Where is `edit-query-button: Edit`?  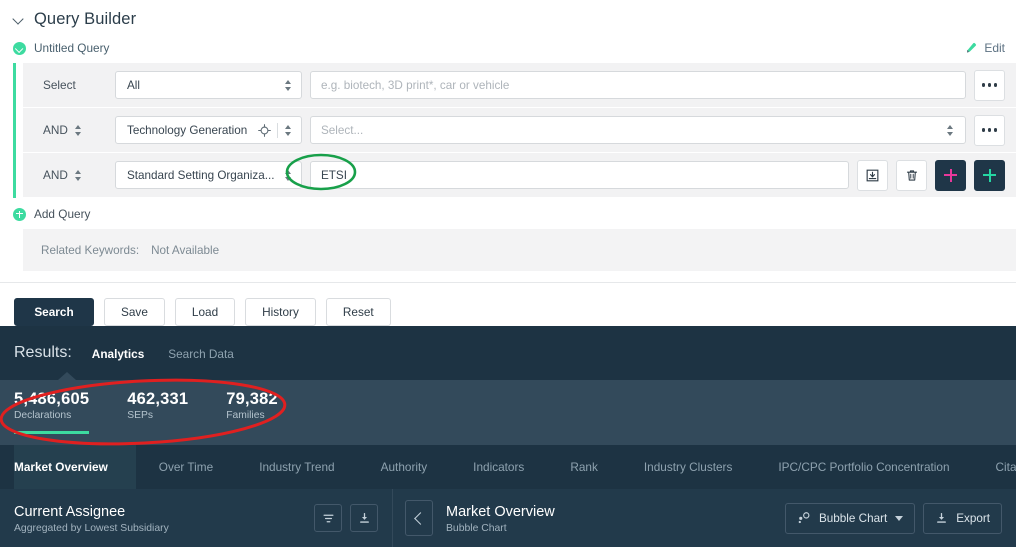
edit-query-button: Edit is located at coordinates (990, 48).